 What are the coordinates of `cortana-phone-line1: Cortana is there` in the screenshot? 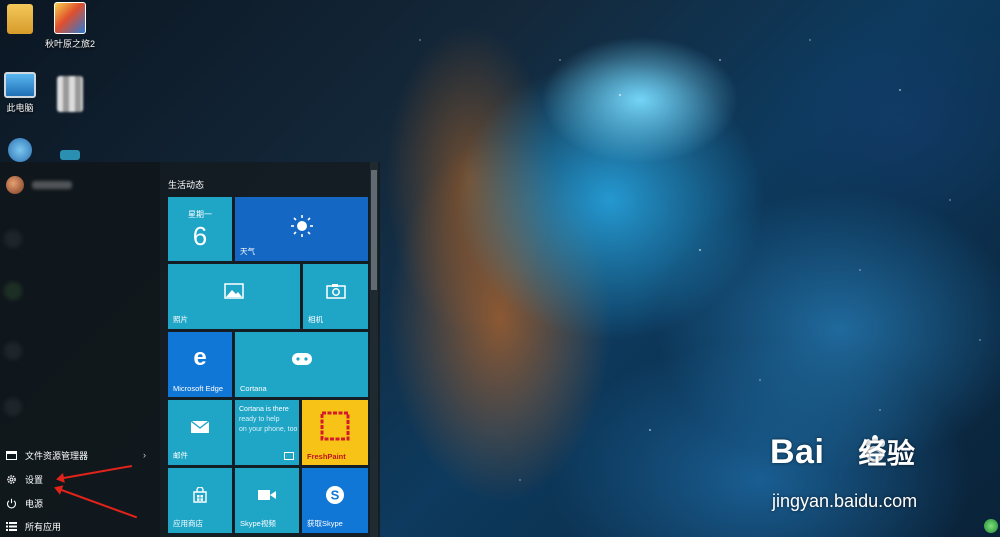 It's located at (264, 409).